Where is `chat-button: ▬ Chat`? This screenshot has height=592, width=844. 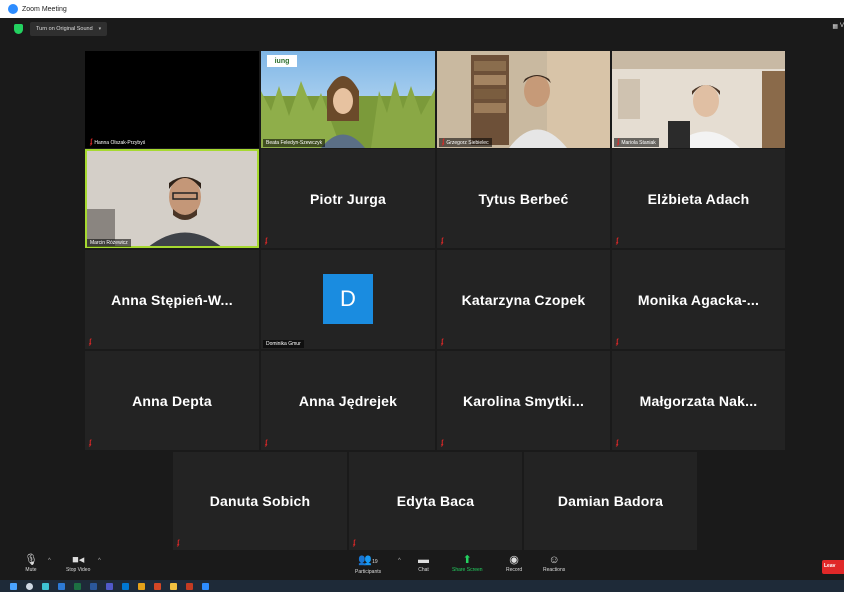
chat-button: ▬ Chat is located at coordinates (423, 563).